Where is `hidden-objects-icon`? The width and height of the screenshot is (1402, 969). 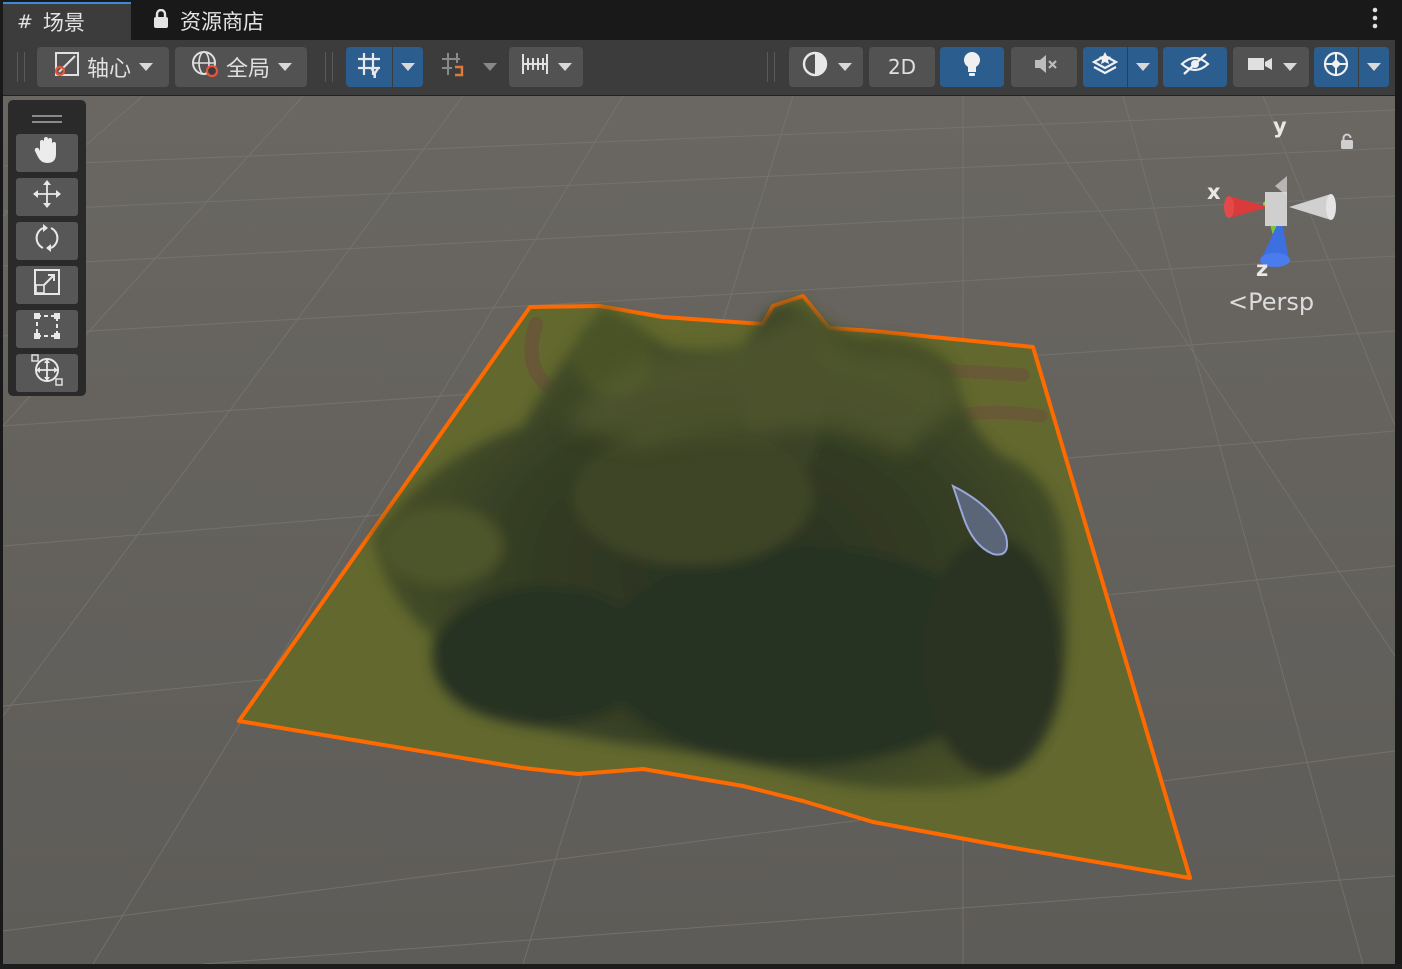
hidden-objects-icon is located at coordinates (1195, 67).